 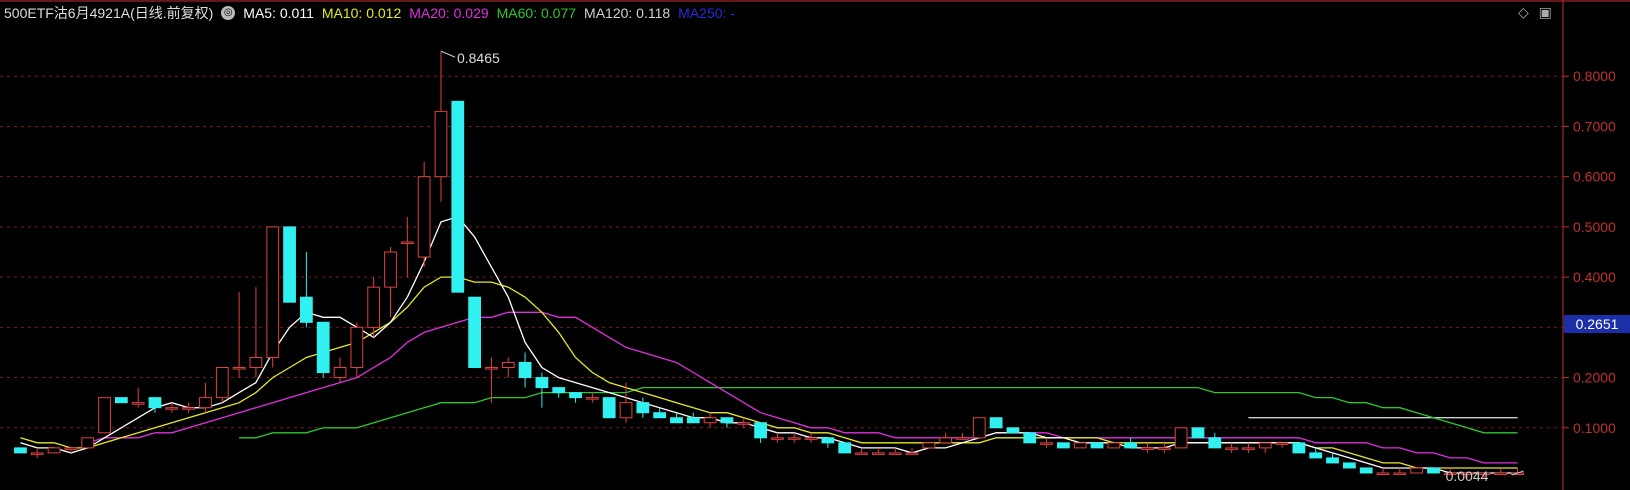 I want to click on ma250-label: MA250: -, so click(x=706, y=13).